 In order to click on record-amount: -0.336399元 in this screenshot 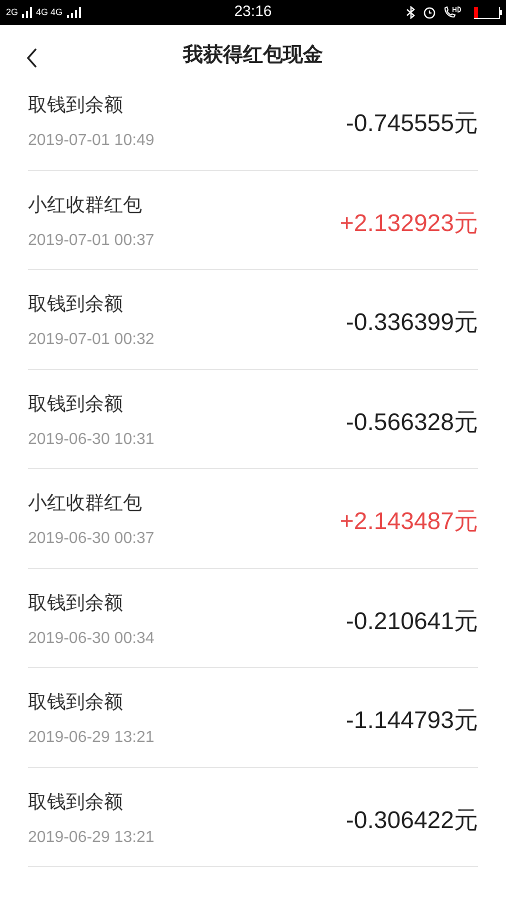, I will do `click(412, 323)`.